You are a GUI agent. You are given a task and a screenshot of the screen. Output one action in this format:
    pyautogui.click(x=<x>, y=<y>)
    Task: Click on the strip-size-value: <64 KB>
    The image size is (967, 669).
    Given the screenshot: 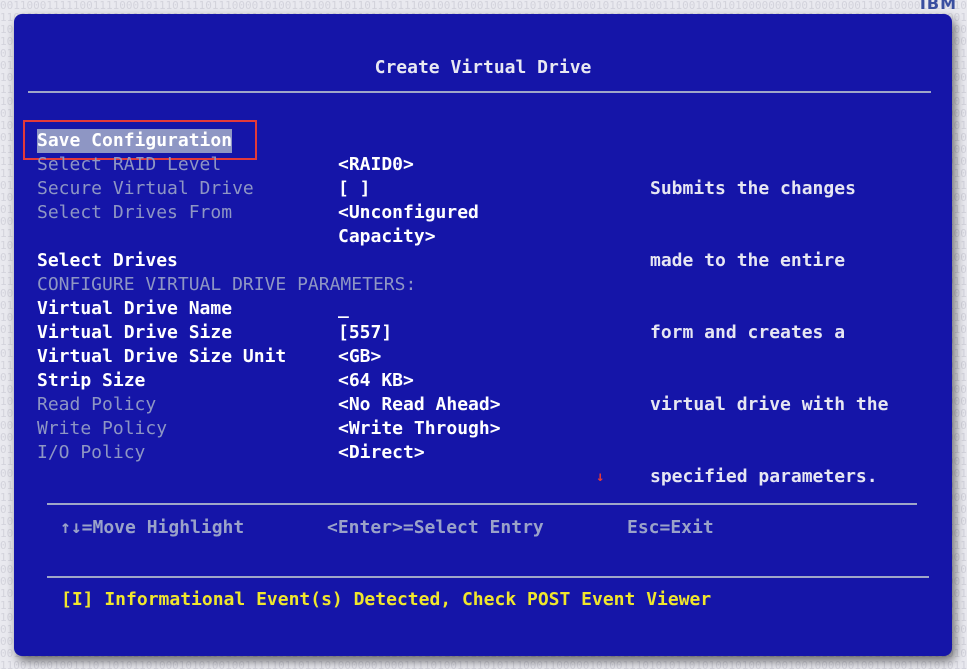 What is the action you would take?
    pyautogui.click(x=376, y=381)
    